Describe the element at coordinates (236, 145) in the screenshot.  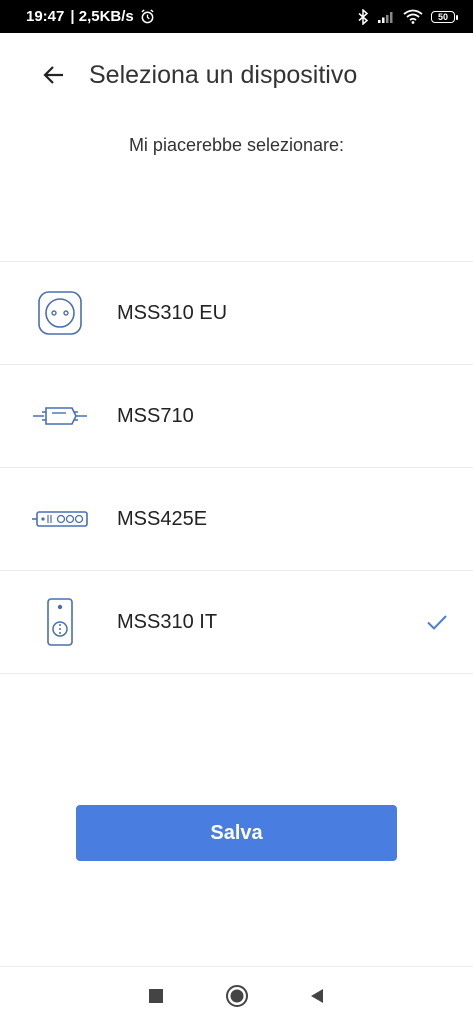
I see `subtitle: Mi piacerebbe selezionare:` at that location.